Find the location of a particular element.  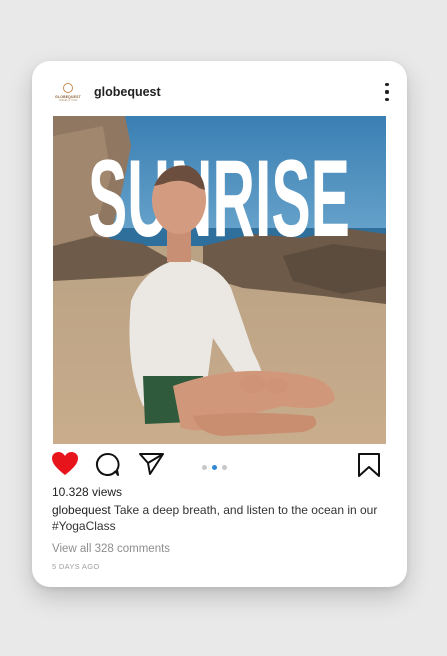

bookmark-icon is located at coordinates (369, 465).